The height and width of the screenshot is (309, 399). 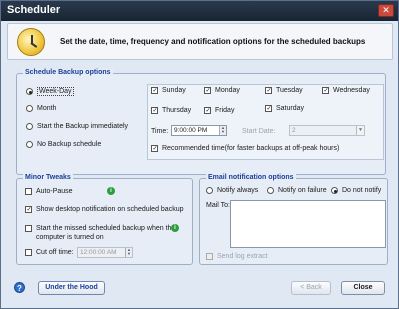 I want to click on send-log-extract: Send log extract, so click(x=237, y=256).